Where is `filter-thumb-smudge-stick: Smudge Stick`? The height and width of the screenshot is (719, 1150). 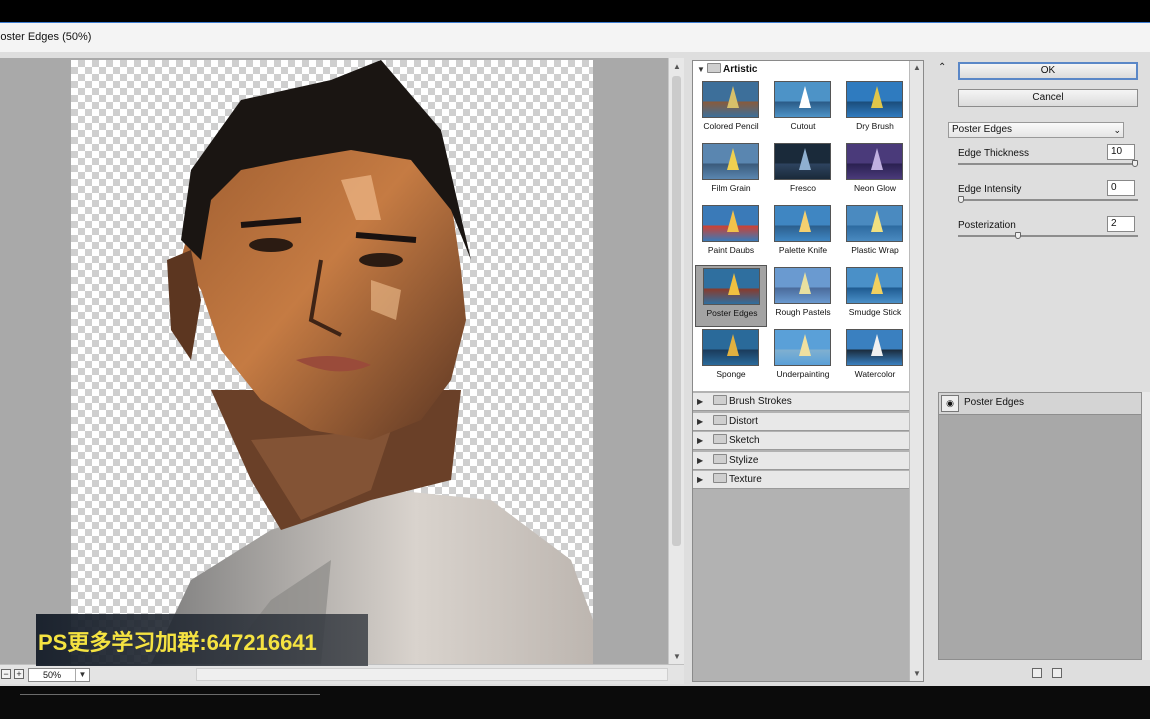 filter-thumb-smudge-stick: Smudge Stick is located at coordinates (875, 296).